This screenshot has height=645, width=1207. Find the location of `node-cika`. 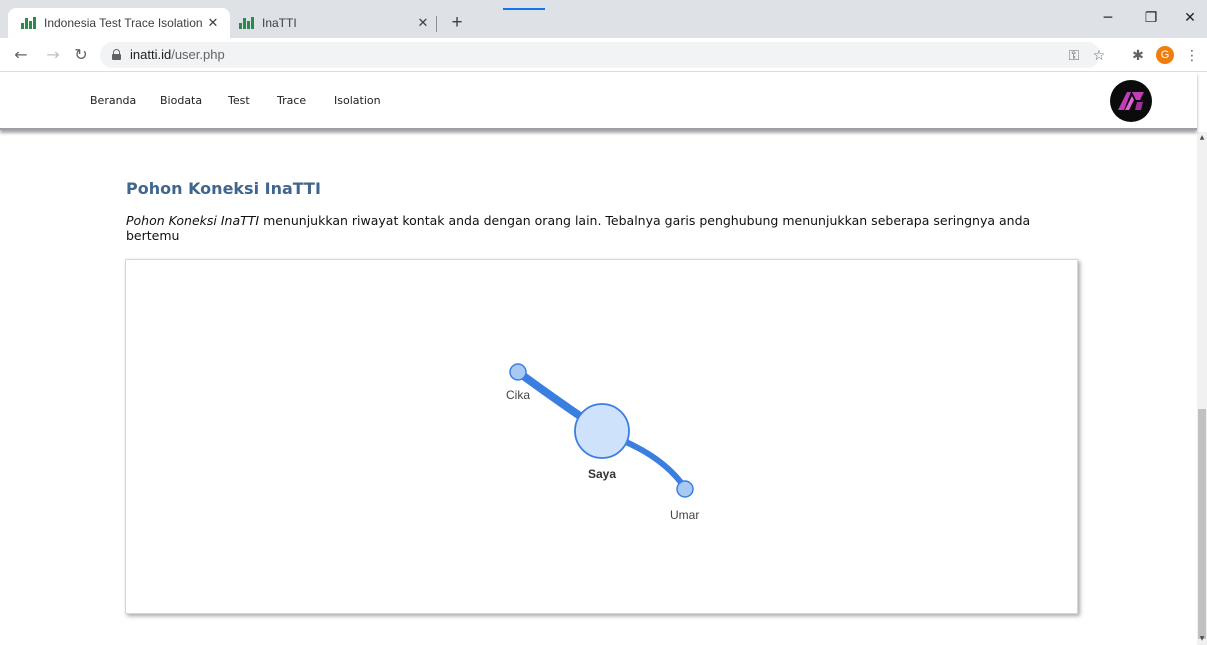

node-cika is located at coordinates (518, 372).